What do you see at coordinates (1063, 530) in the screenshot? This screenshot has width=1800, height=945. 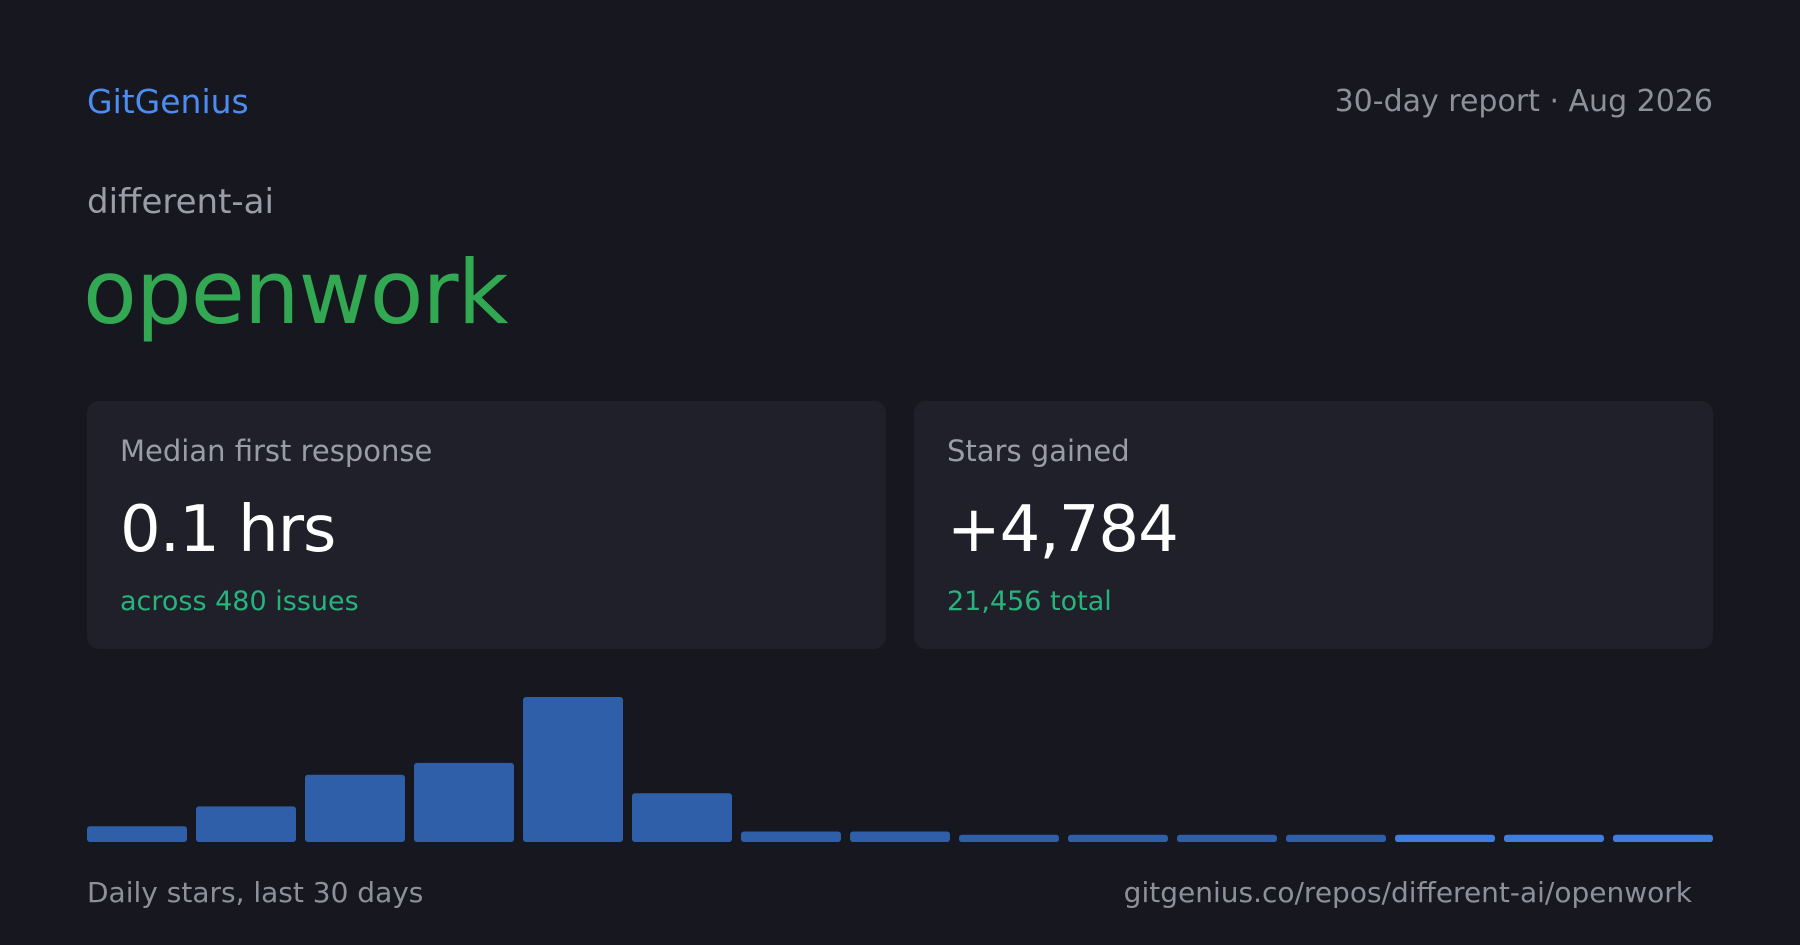 I see `stat-card-value: +4,784` at bounding box center [1063, 530].